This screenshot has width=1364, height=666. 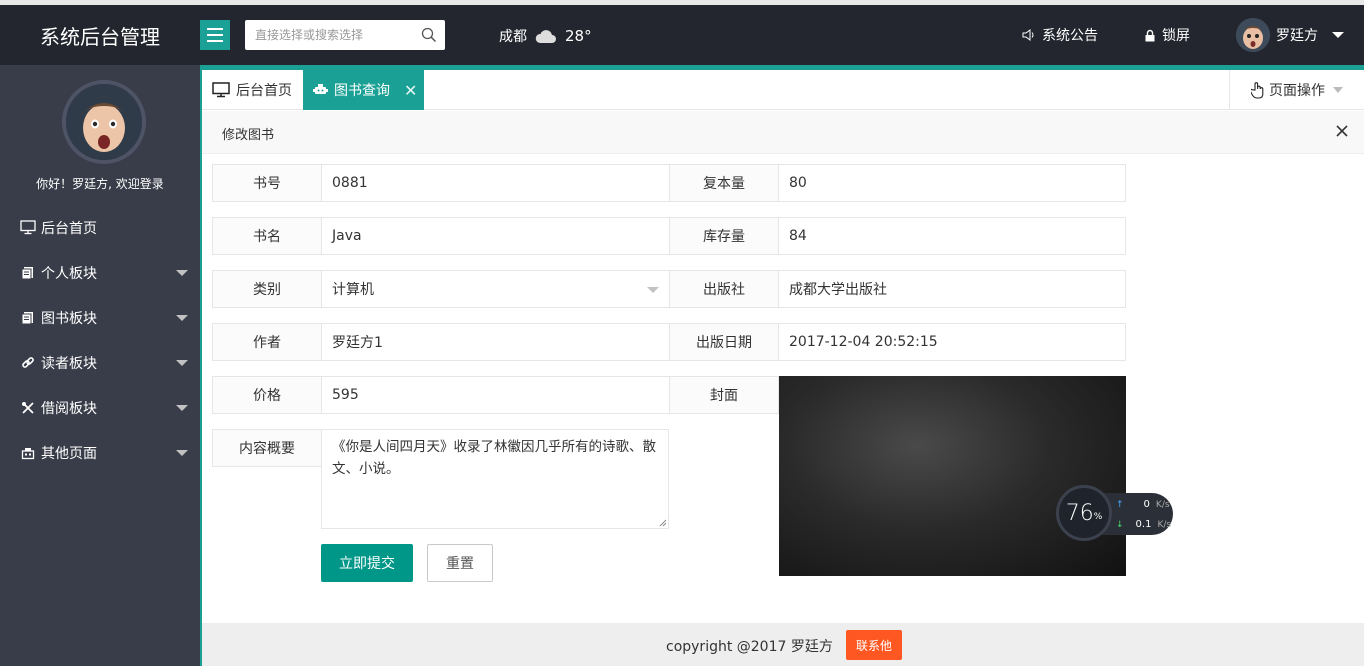 What do you see at coordinates (1164, 524) in the screenshot?
I see `download-unit: K/s` at bounding box center [1164, 524].